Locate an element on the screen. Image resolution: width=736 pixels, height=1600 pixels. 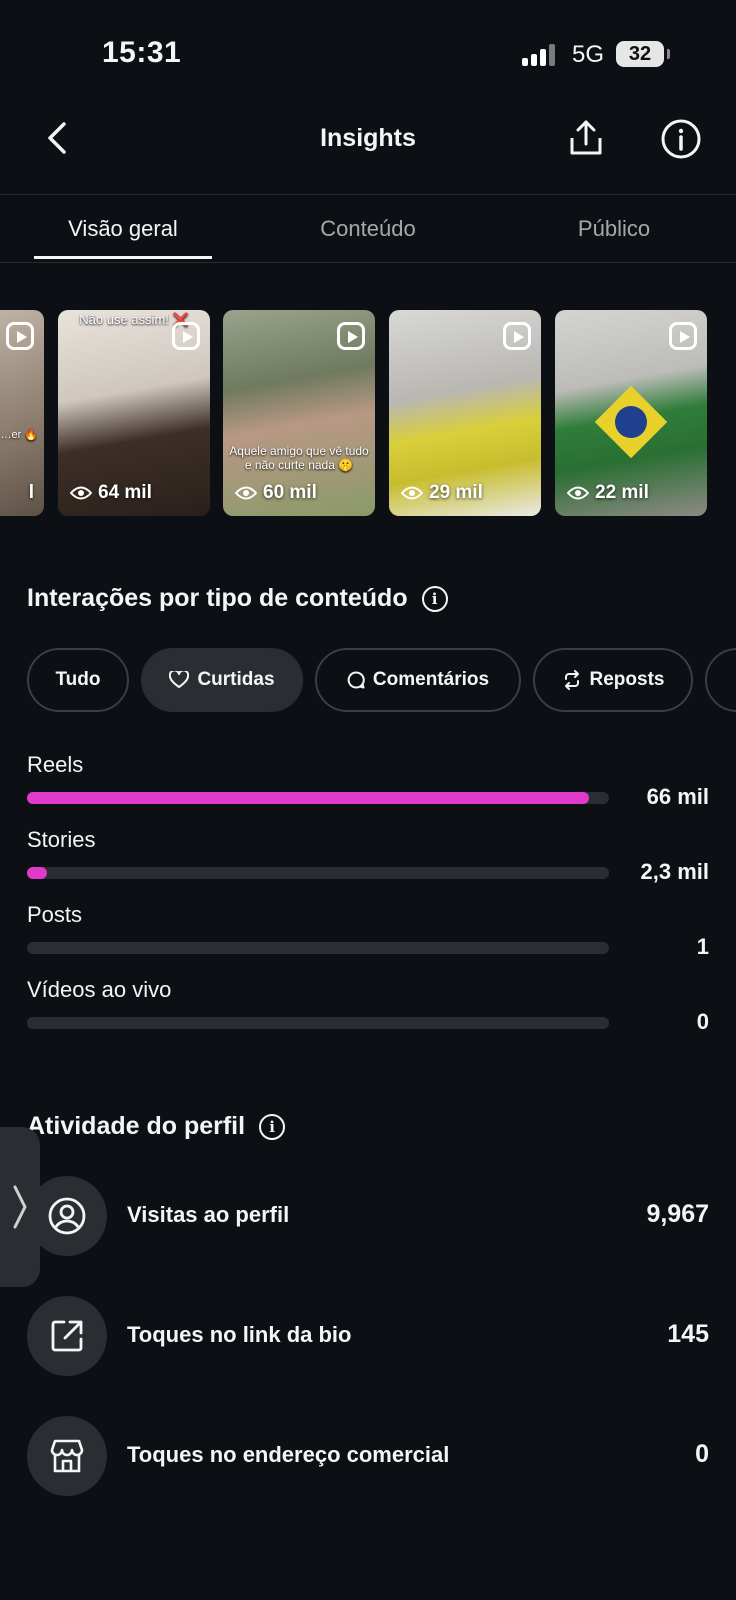
reel-views: l is located at coordinates (31, 492).